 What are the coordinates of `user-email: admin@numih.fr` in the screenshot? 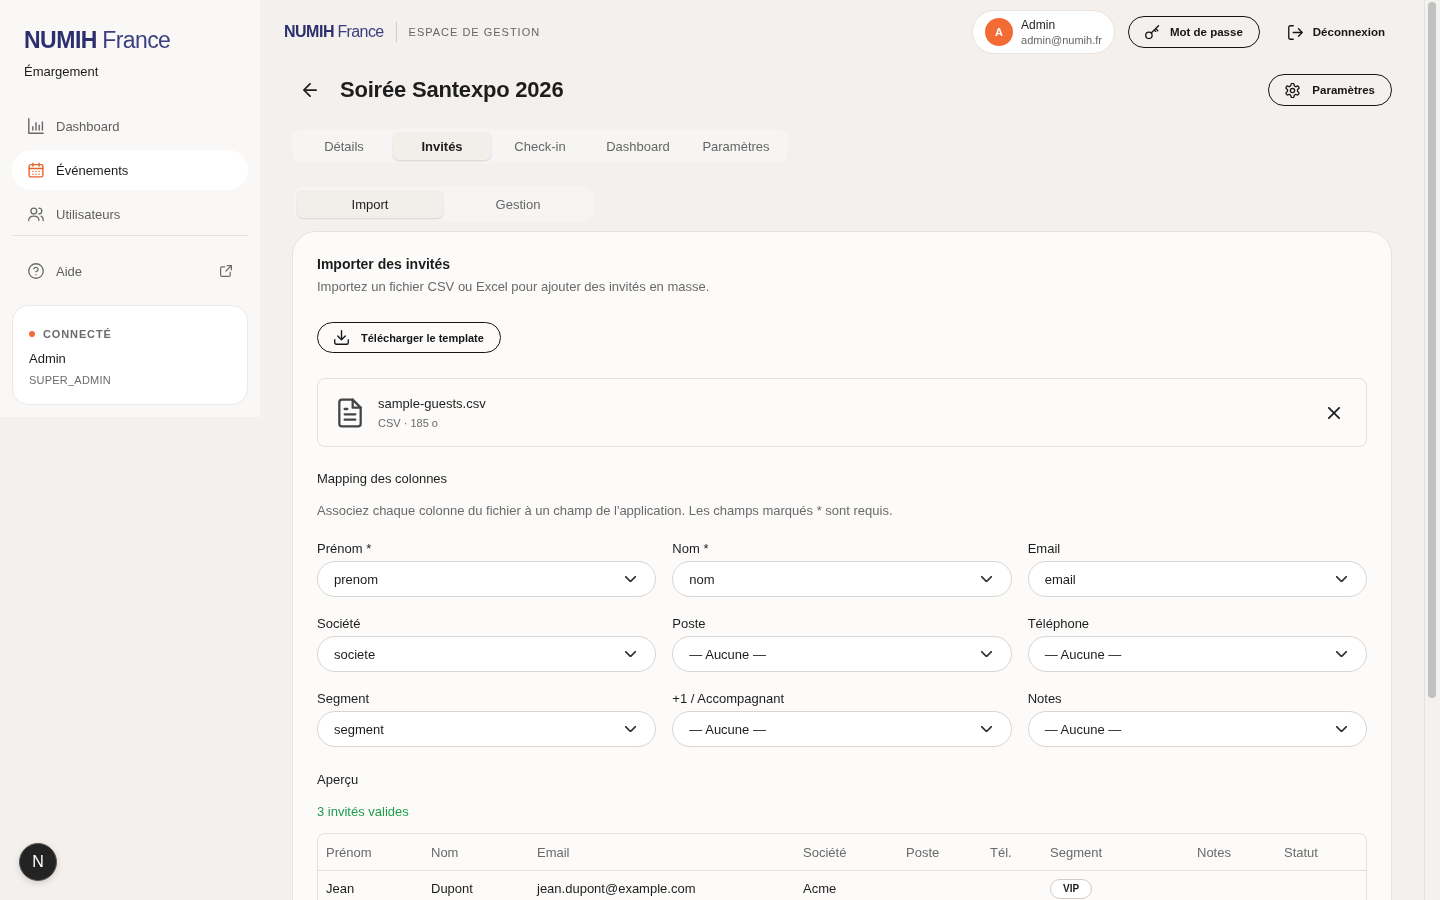 It's located at (1061, 39).